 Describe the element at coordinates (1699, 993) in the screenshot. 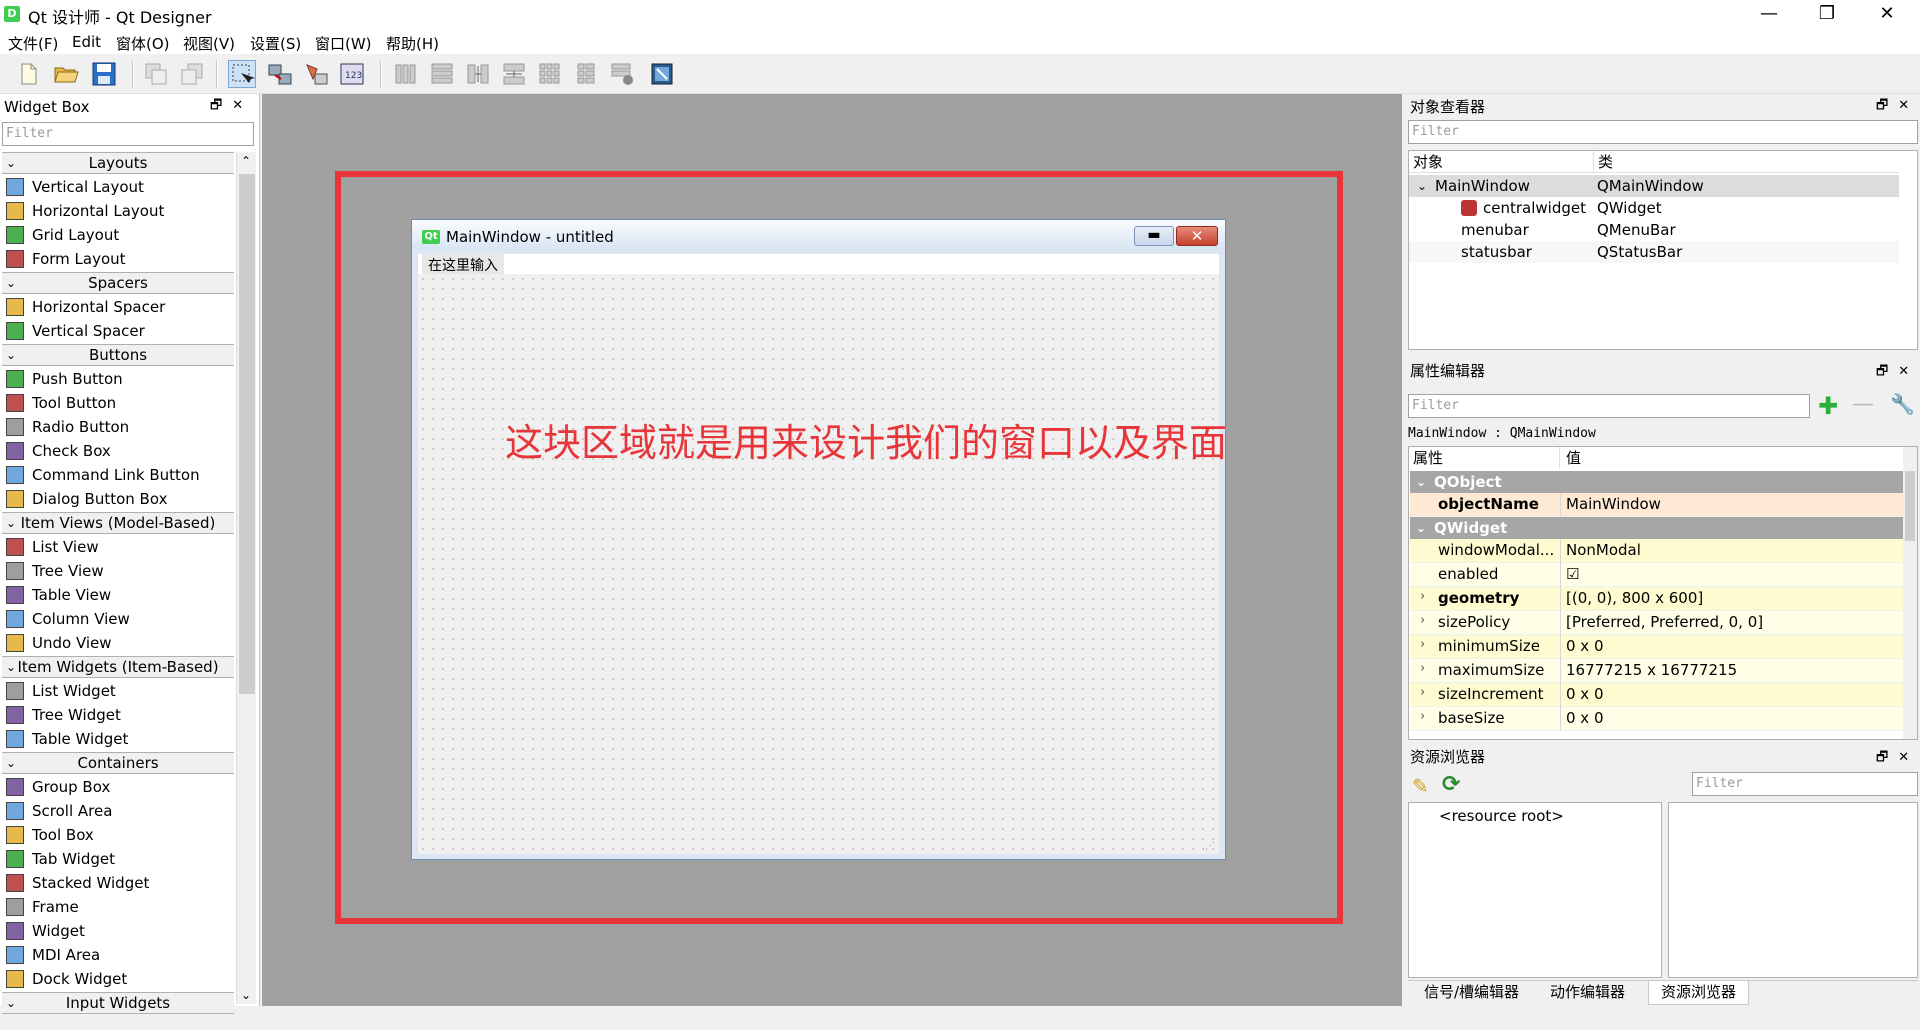

I see `tab-resource-browser: 资源浏览器` at that location.